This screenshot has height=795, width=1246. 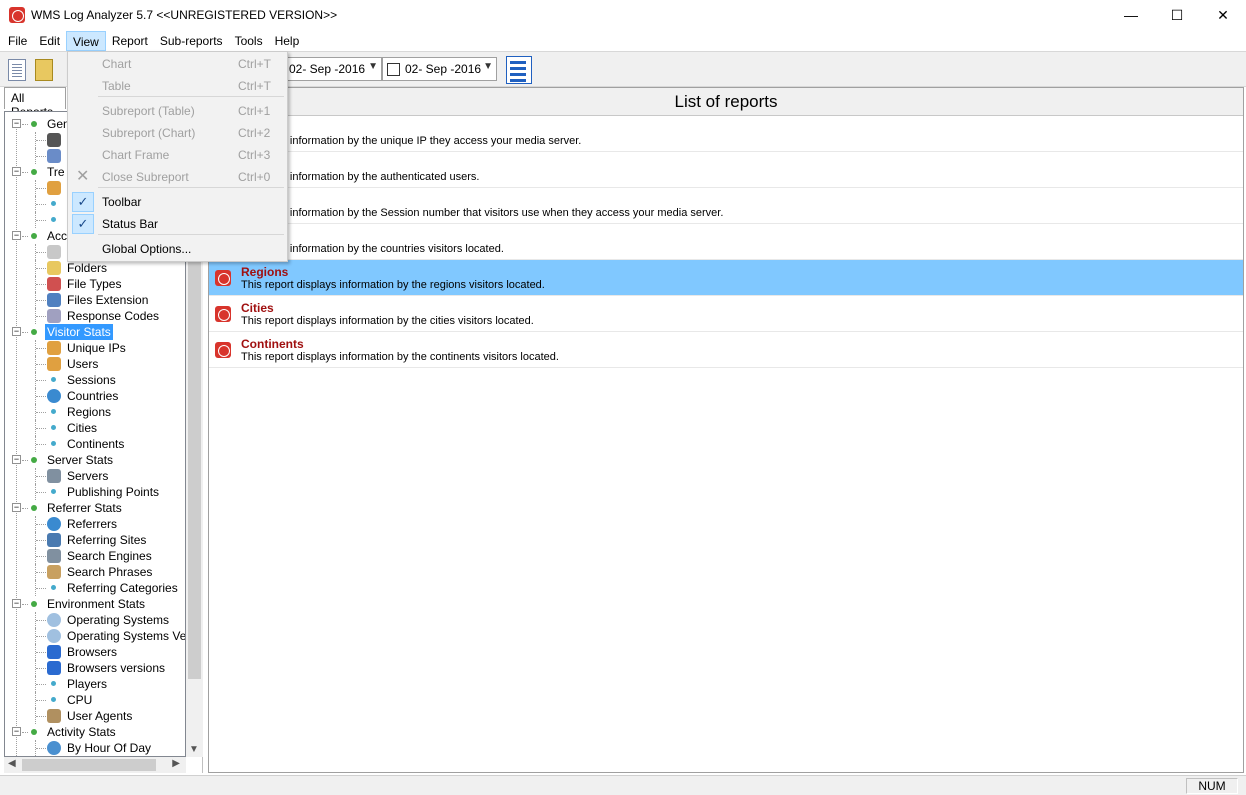 What do you see at coordinates (393, 69) in the screenshot?
I see `date-to-checkbox` at bounding box center [393, 69].